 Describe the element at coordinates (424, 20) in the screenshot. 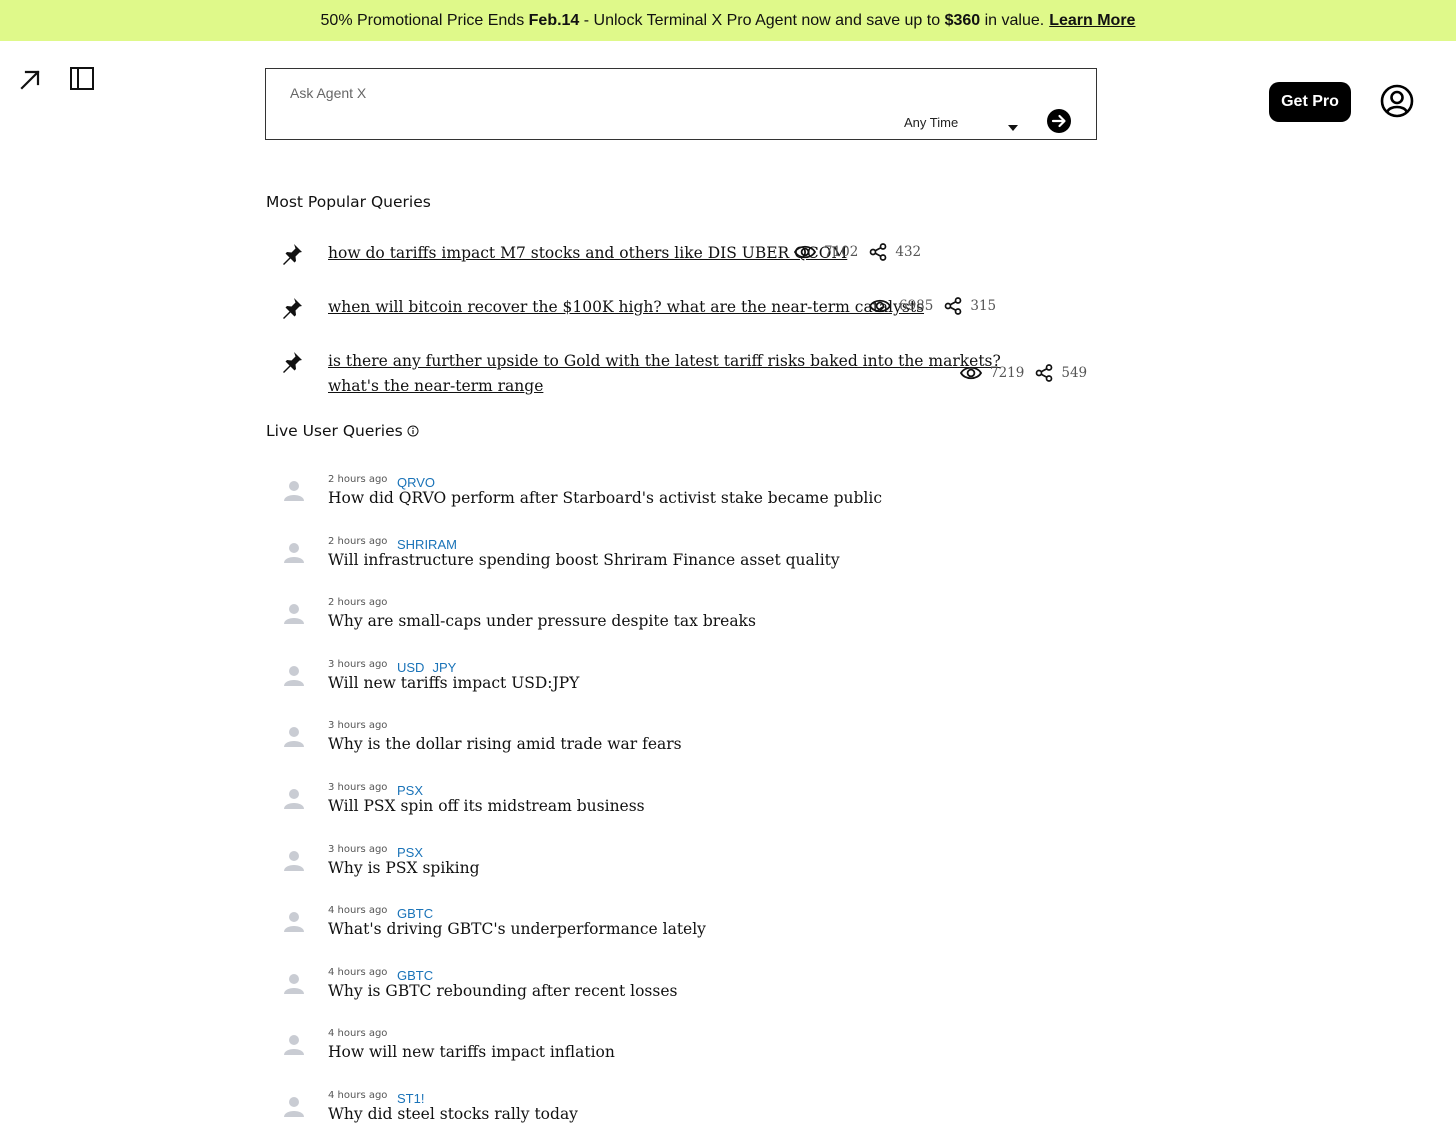

I see `banner-text-1: 50% Promotional Price Ends` at that location.